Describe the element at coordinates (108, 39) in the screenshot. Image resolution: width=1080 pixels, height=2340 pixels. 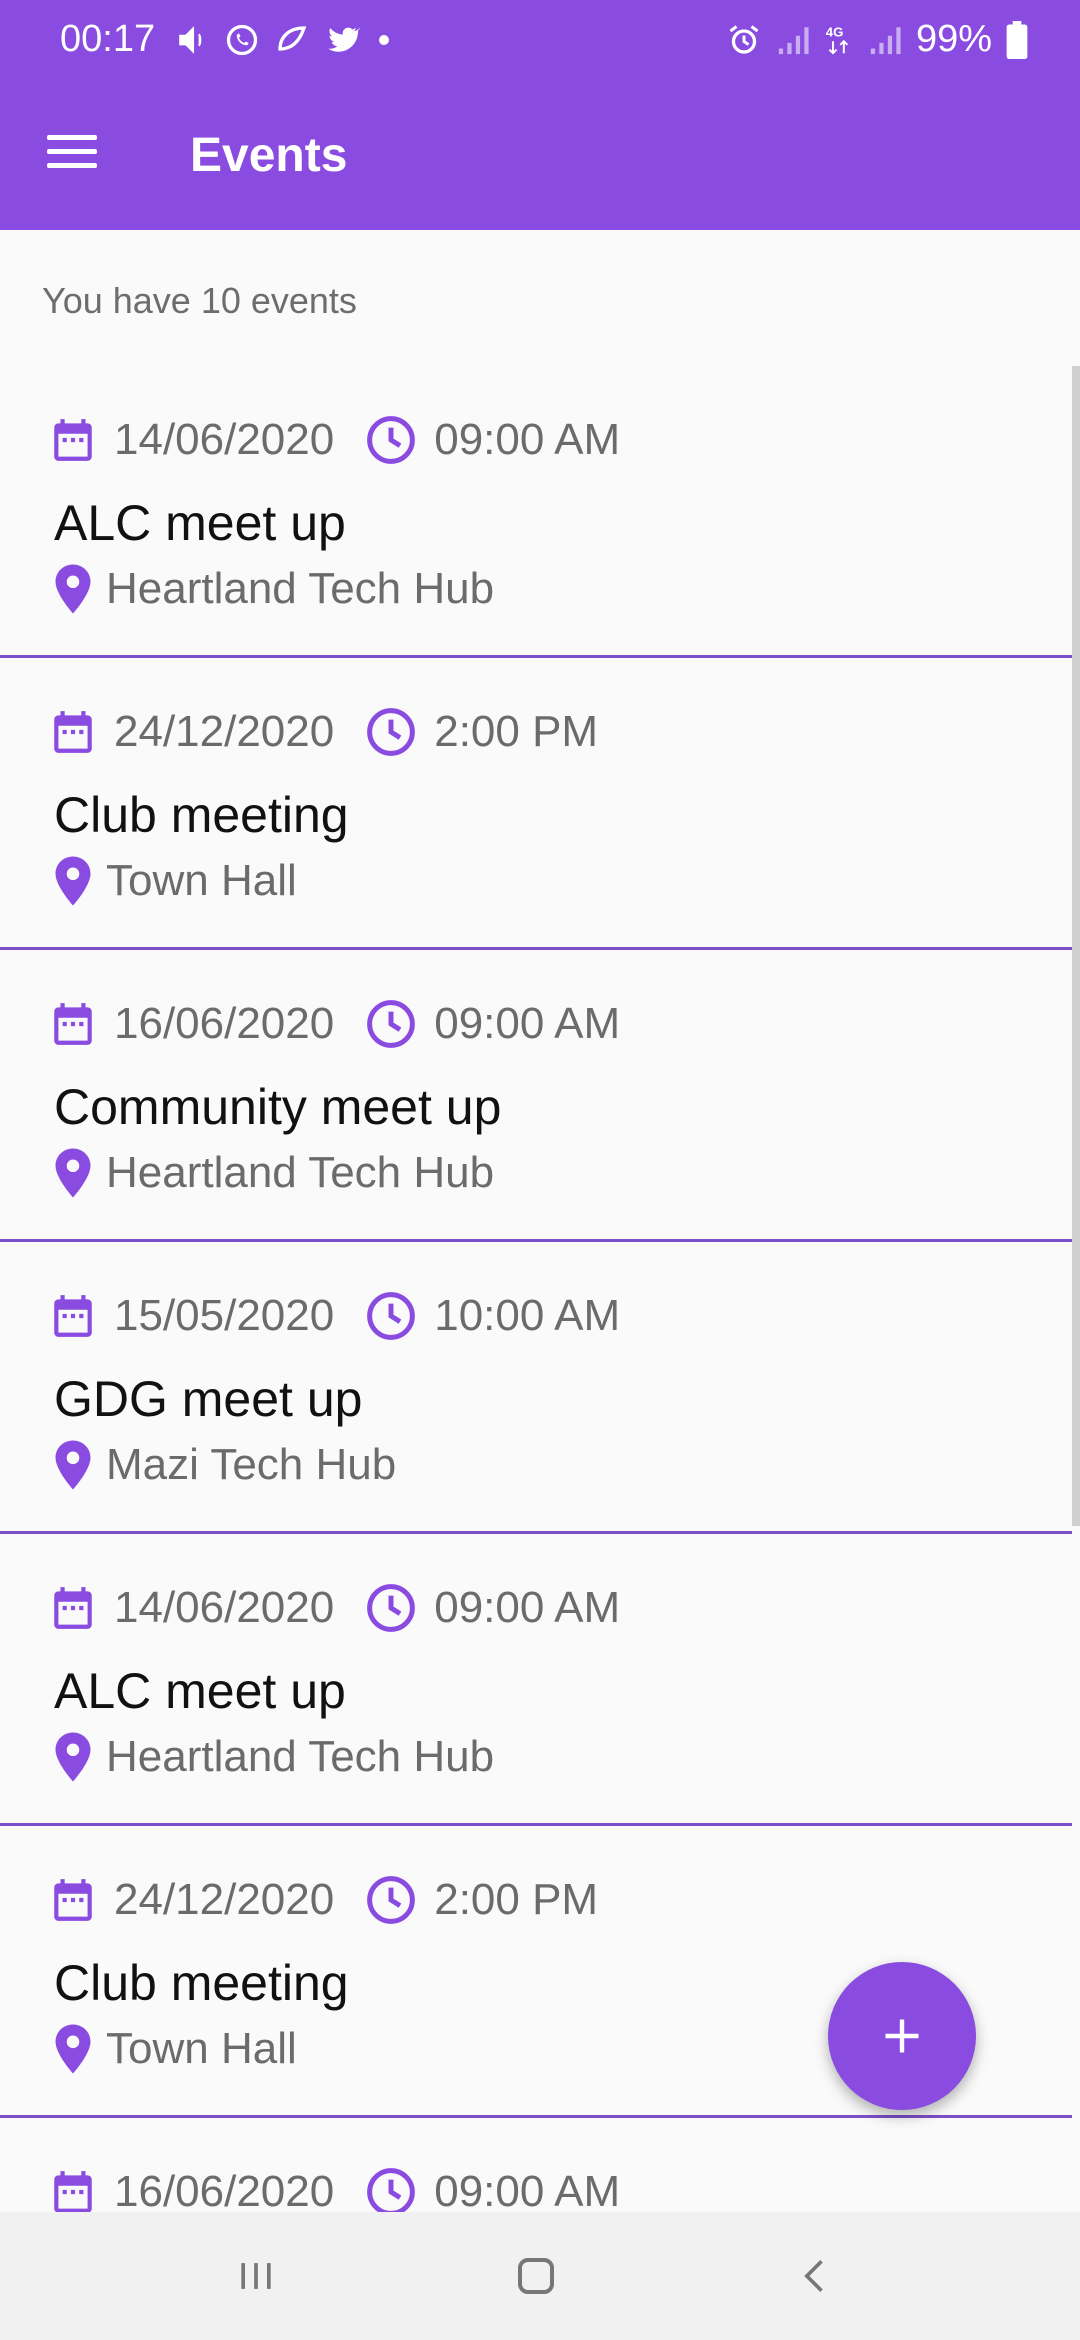
I see `status-time: 00:17` at that location.